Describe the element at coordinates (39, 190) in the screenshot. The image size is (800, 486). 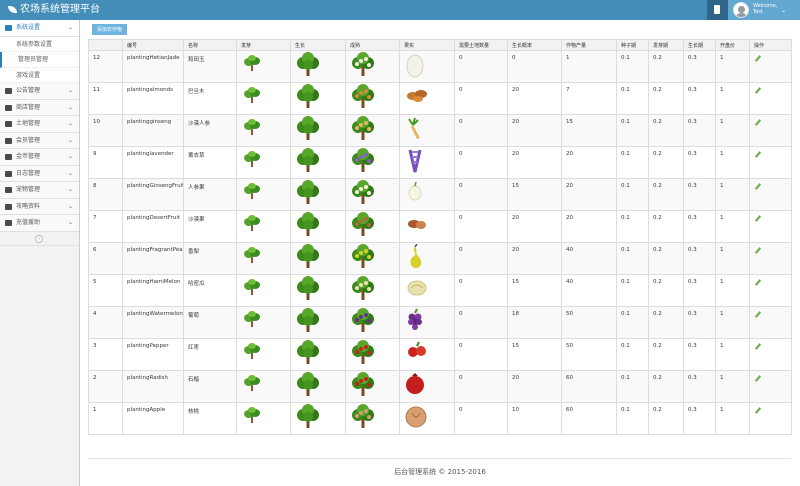
I see `sidebar-item: 宠物管理 ⌄` at that location.